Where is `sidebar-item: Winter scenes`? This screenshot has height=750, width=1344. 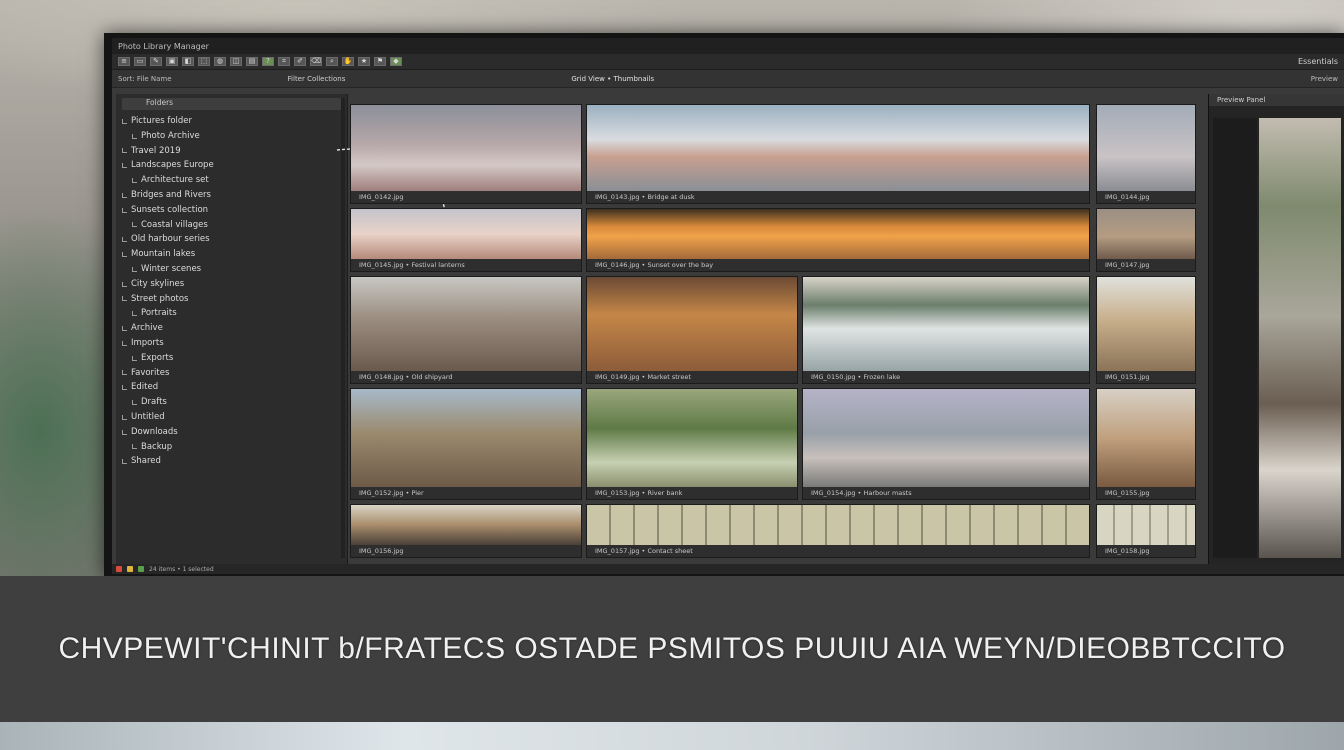 sidebar-item: Winter scenes is located at coordinates (231, 269).